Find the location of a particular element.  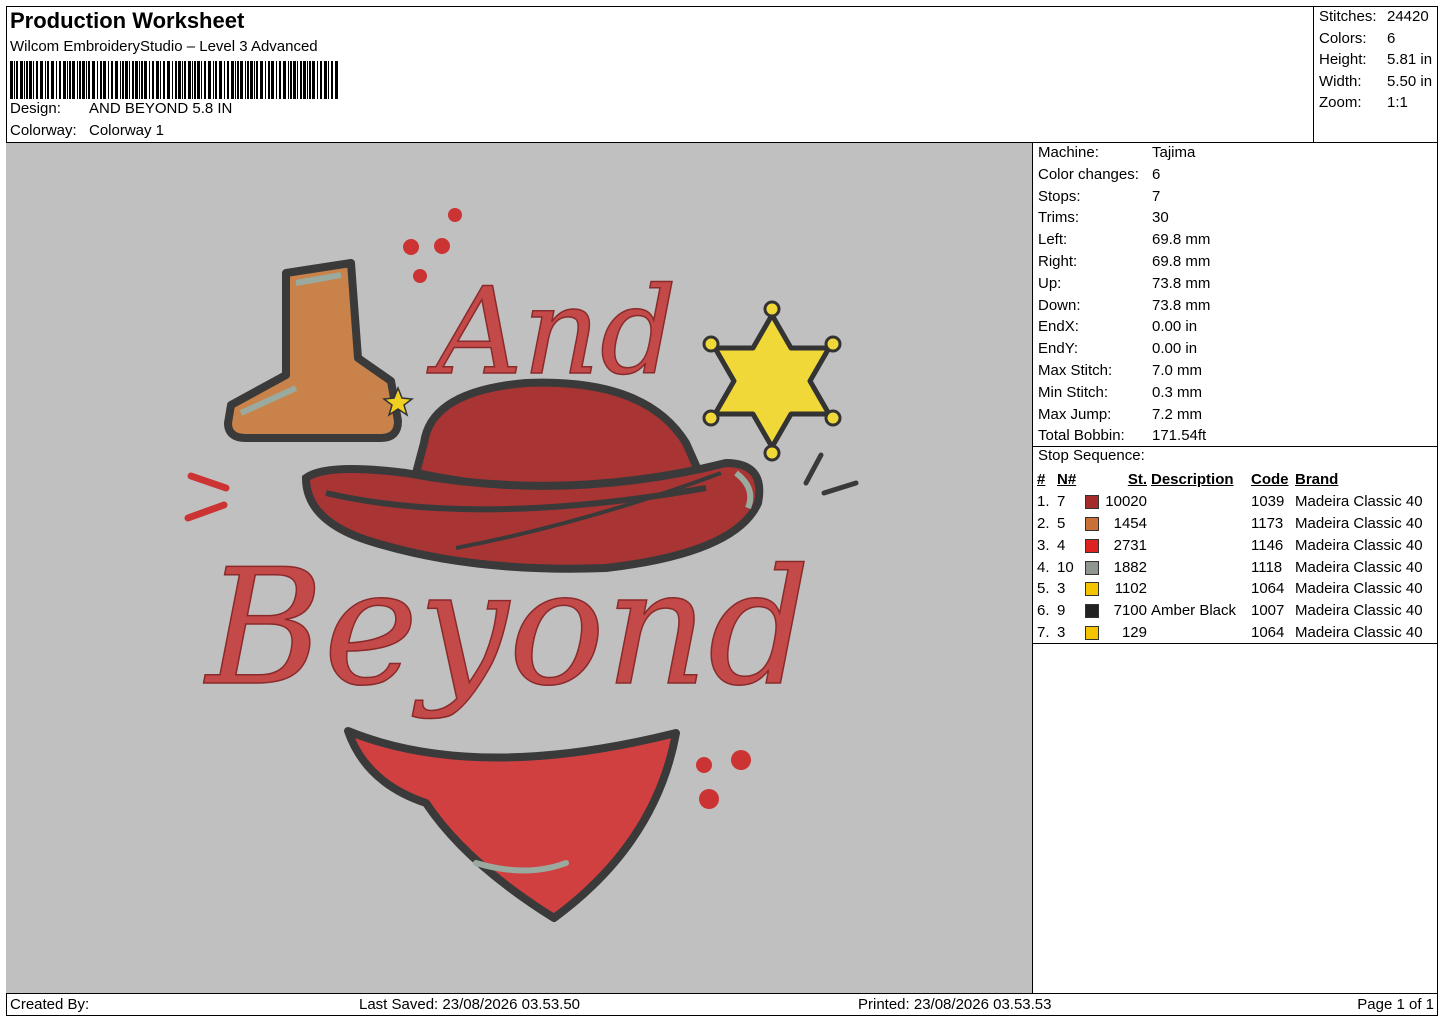

table-cell: 4 is located at coordinates (1061, 545).